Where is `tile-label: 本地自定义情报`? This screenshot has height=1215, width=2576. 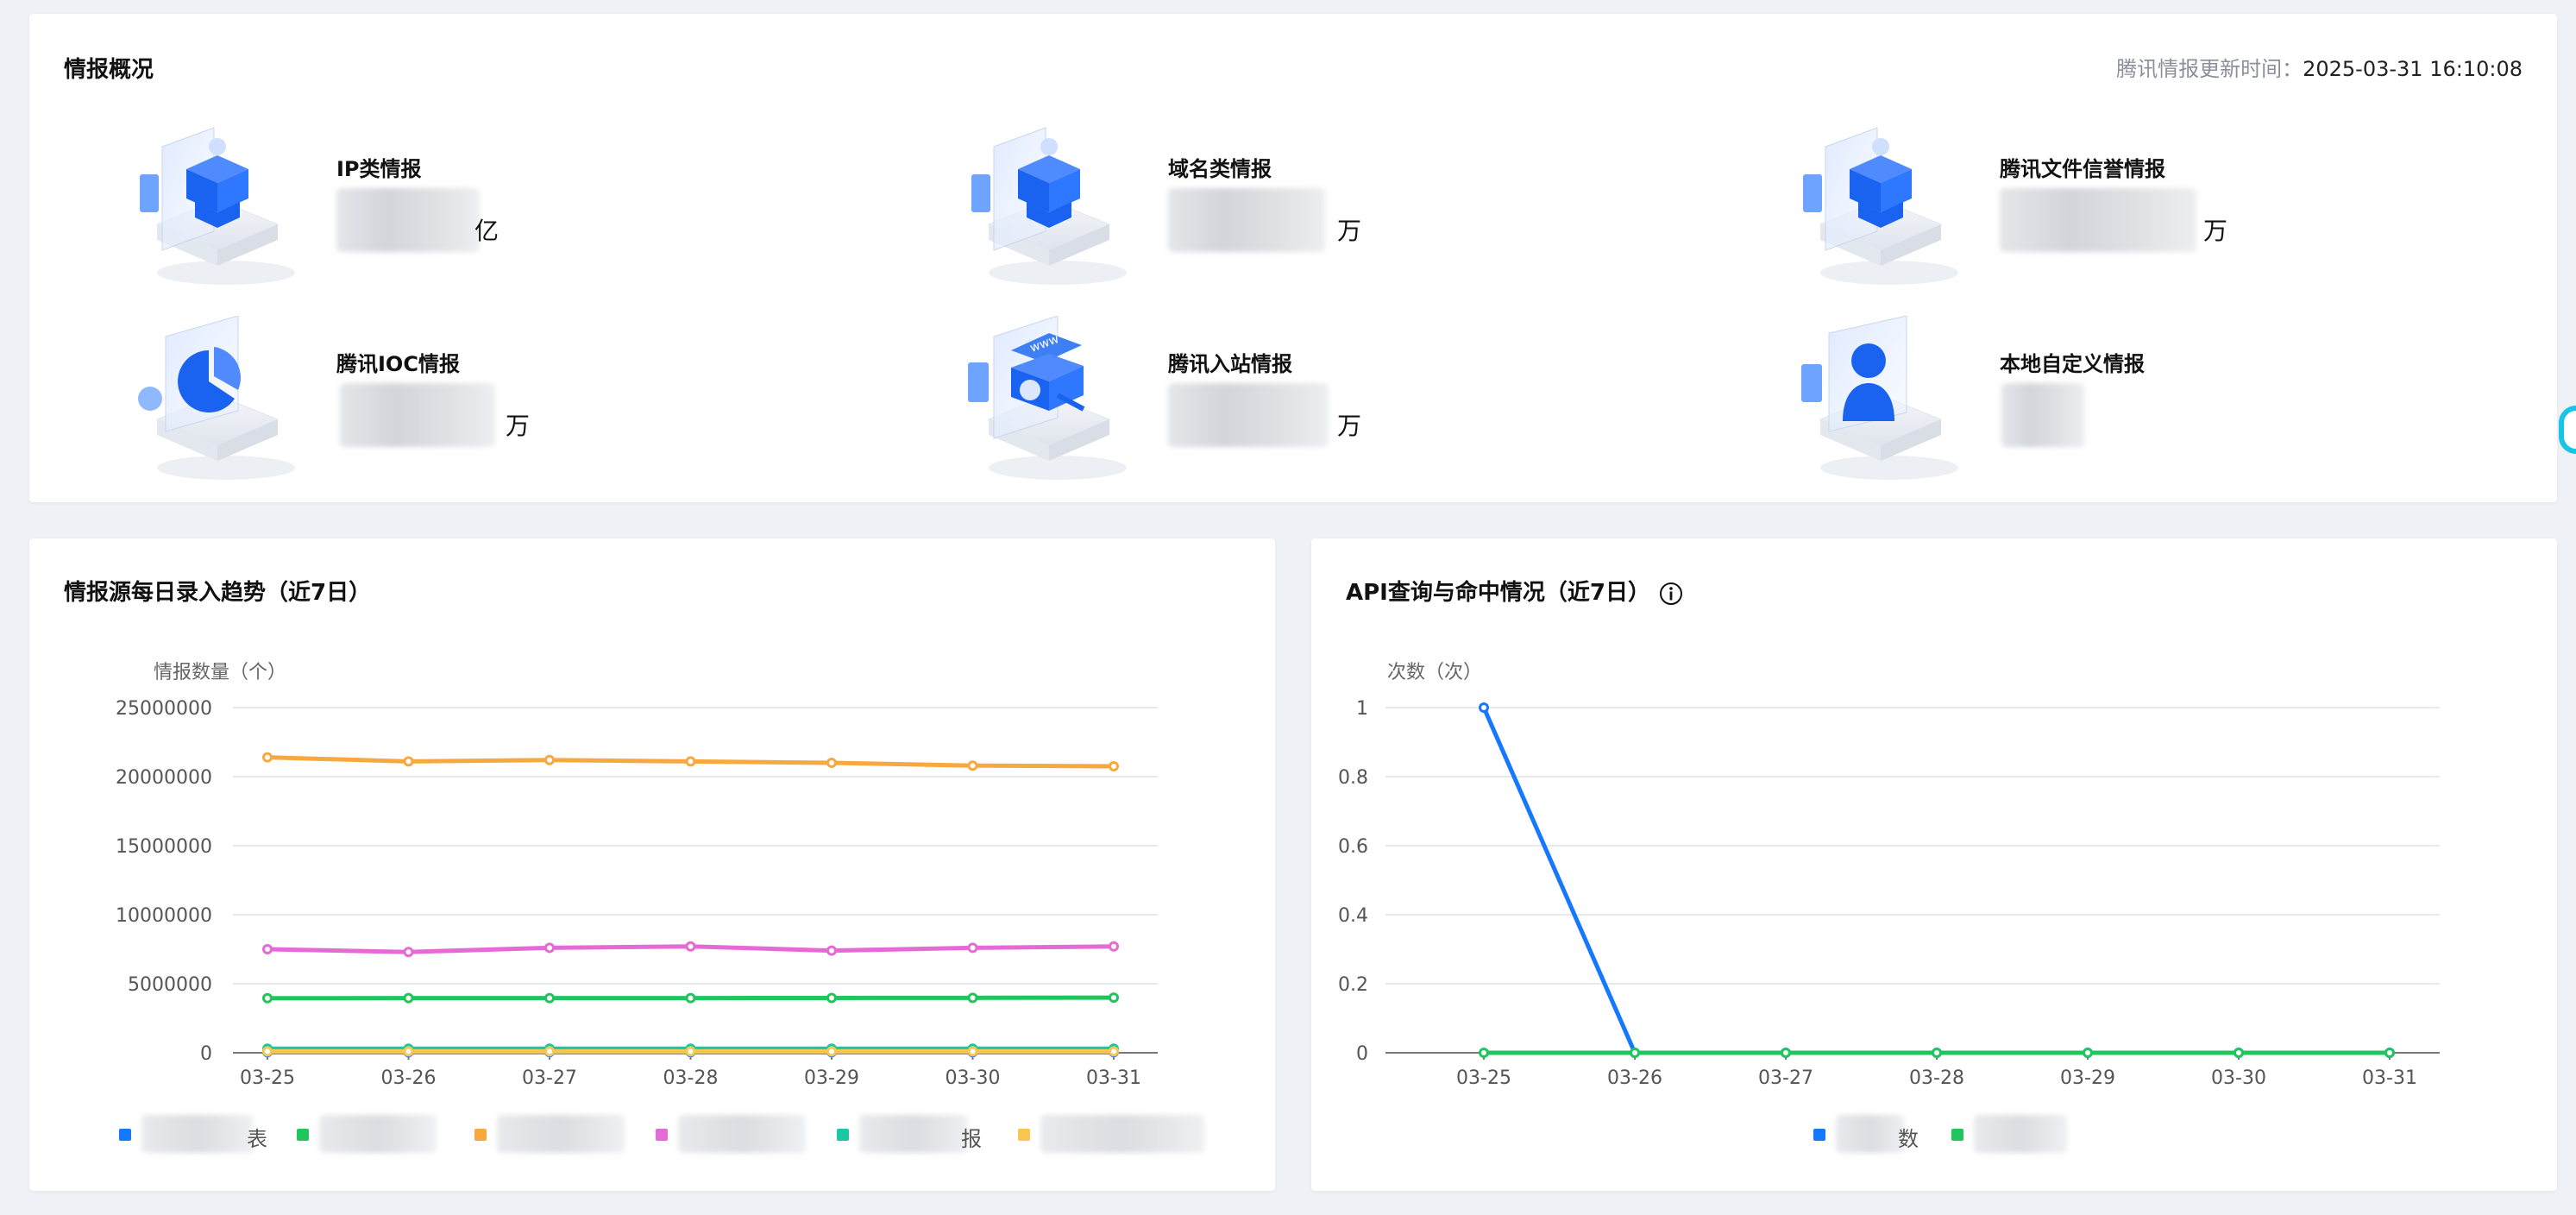 tile-label: 本地自定义情报 is located at coordinates (2072, 364).